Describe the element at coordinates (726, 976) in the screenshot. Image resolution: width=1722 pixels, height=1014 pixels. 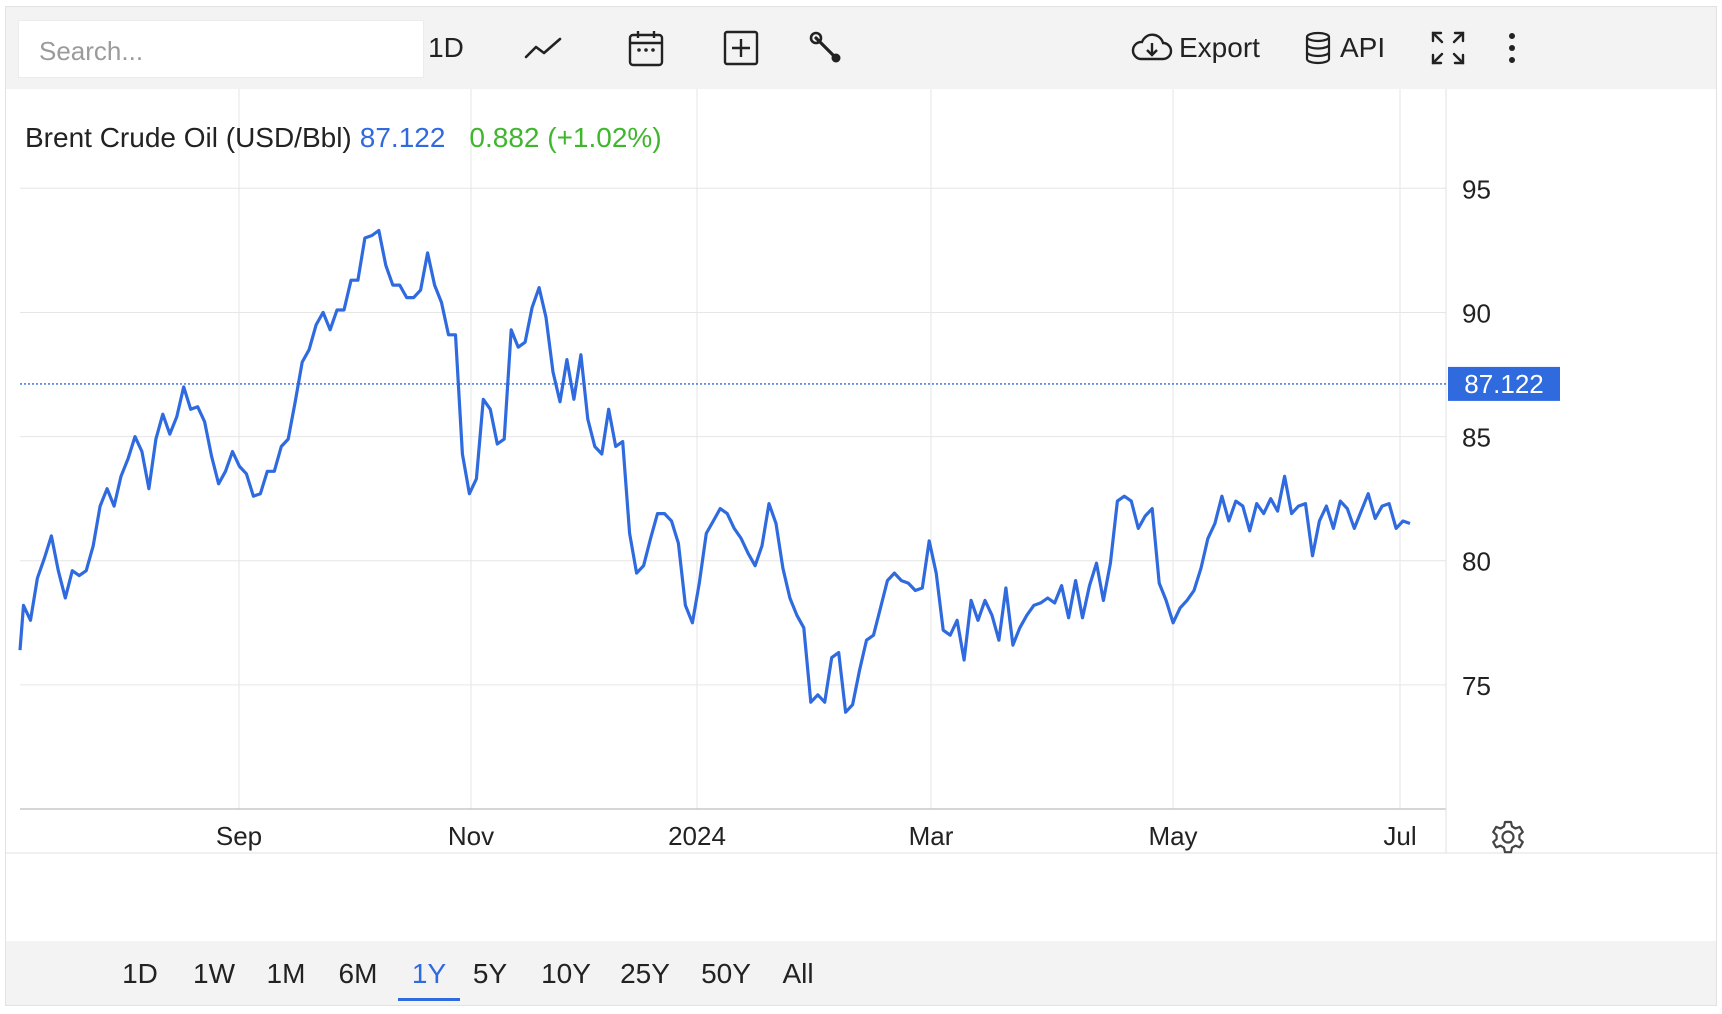
I see `range-button-50y: 50Y` at that location.